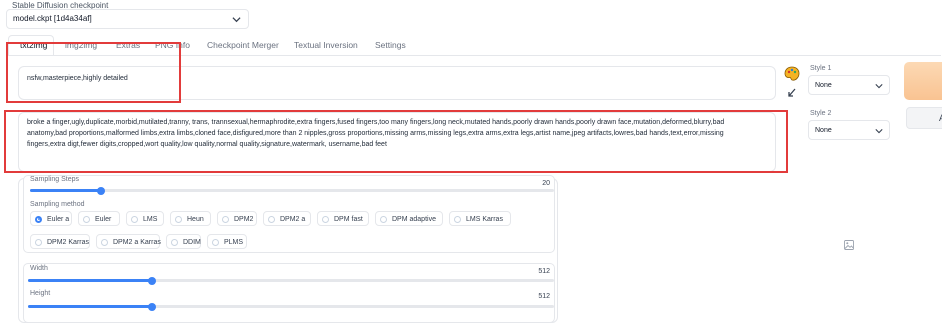  I want to click on width-label: Width, so click(39, 268).